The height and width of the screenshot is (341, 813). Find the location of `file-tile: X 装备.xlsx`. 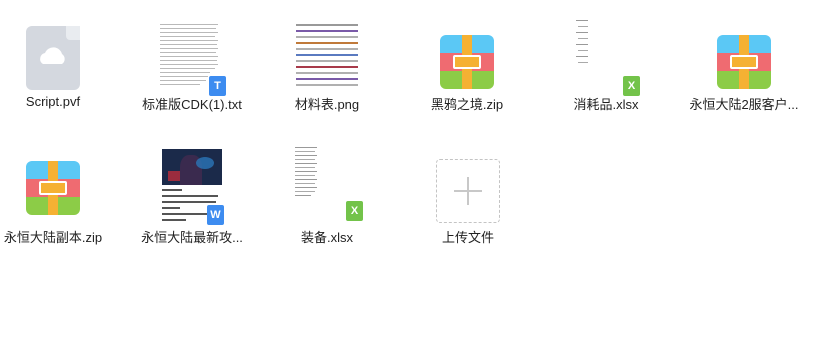

file-tile: X 装备.xlsx is located at coordinates (327, 203).